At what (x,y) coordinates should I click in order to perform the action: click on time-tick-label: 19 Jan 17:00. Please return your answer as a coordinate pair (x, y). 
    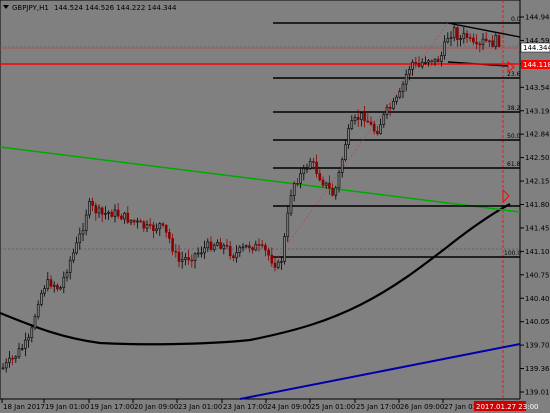
    Looking at the image, I should click on (112, 407).